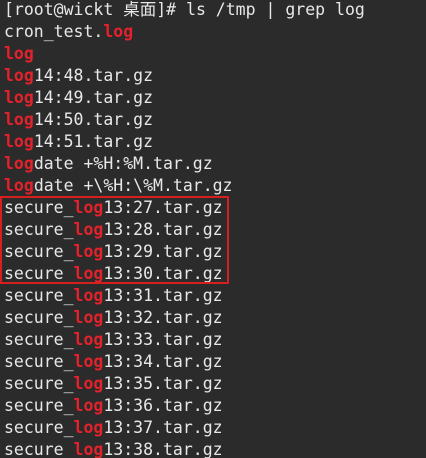 The height and width of the screenshot is (458, 426). What do you see at coordinates (163, 273) in the screenshot?
I see `line-suffix: 13:30.tar.gz` at bounding box center [163, 273].